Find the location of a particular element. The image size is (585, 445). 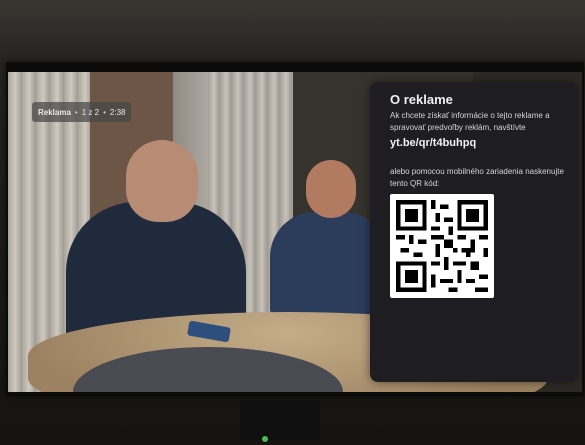

ad-badge: Reklama • 1 z 2 • 2:38 is located at coordinates (82, 112).